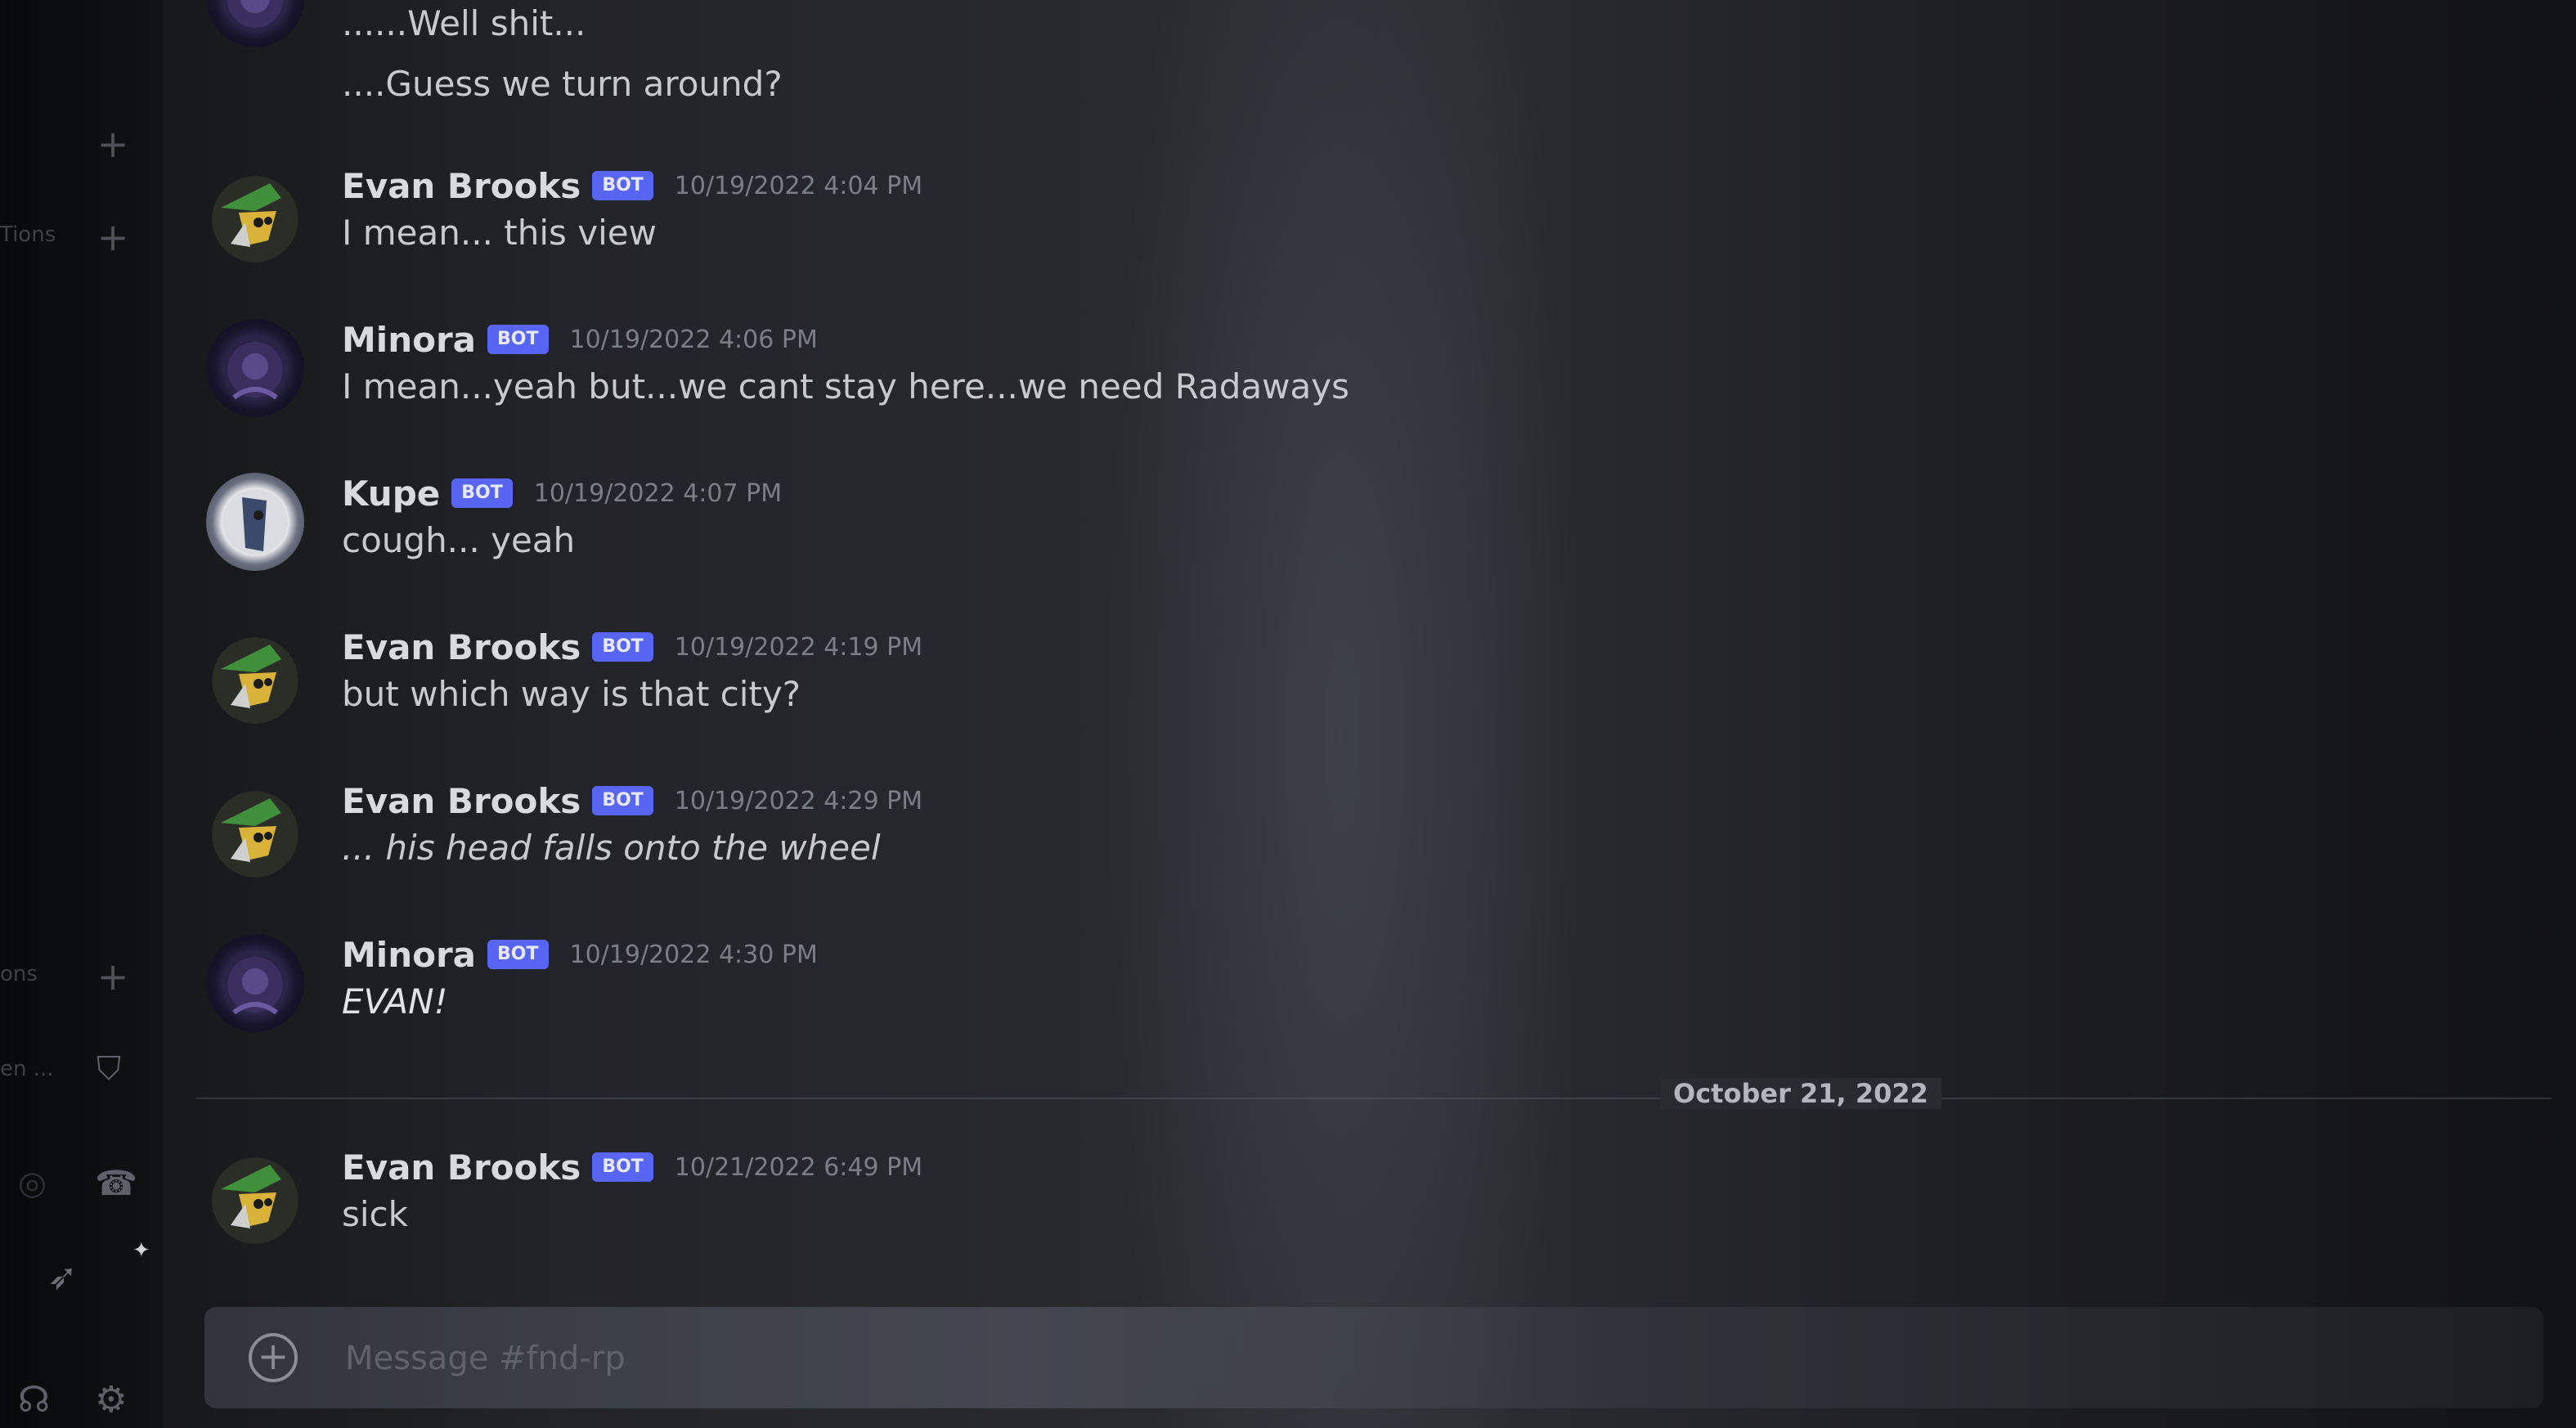  I want to click on message-input, so click(1408, 1359).